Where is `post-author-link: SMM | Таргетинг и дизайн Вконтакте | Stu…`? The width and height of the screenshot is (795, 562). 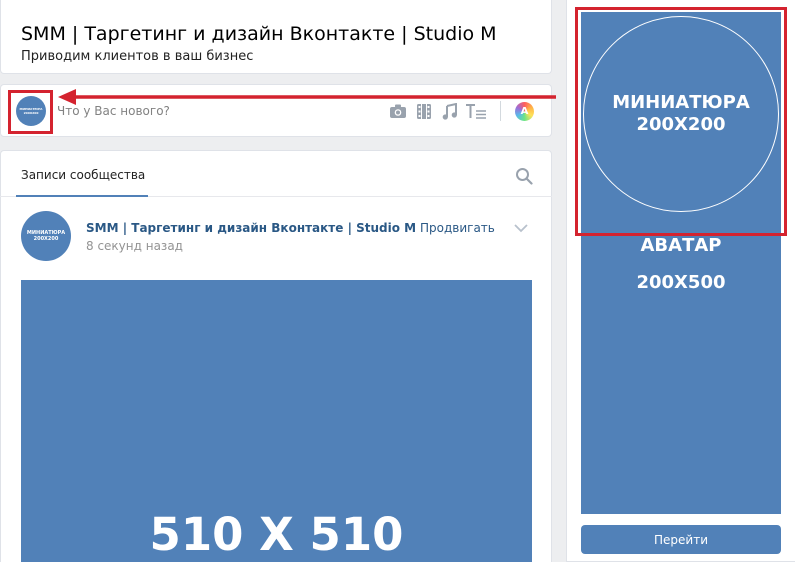 post-author-link: SMM | Таргетинг и дизайн Вконтакте | Stu… is located at coordinates (251, 228).